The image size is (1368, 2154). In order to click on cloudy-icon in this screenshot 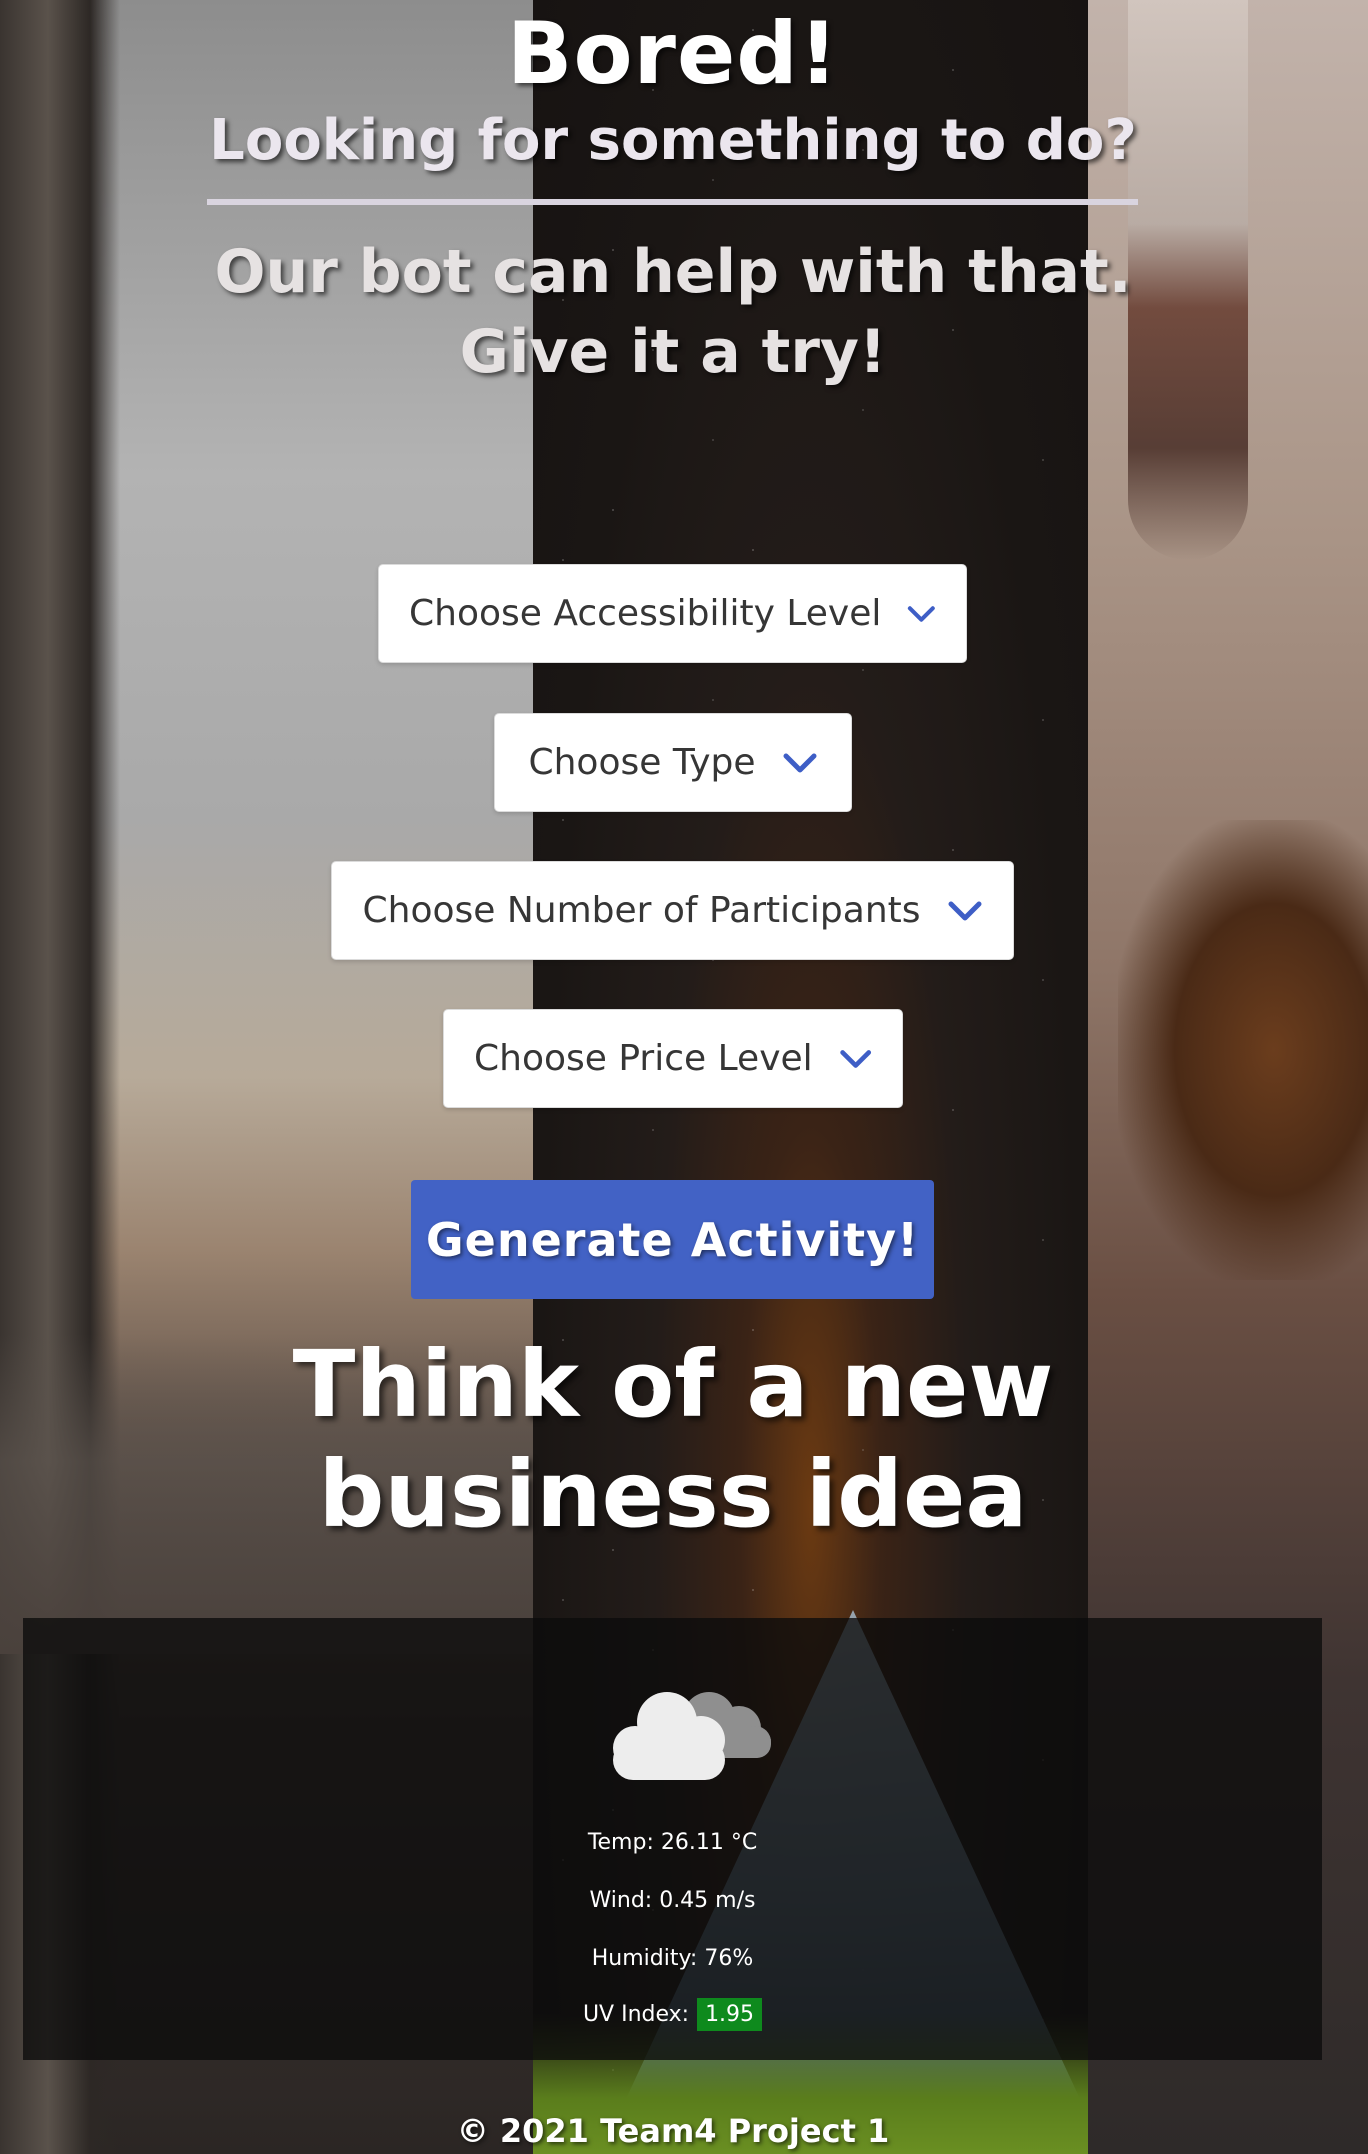, I will do `click(692, 1736)`.